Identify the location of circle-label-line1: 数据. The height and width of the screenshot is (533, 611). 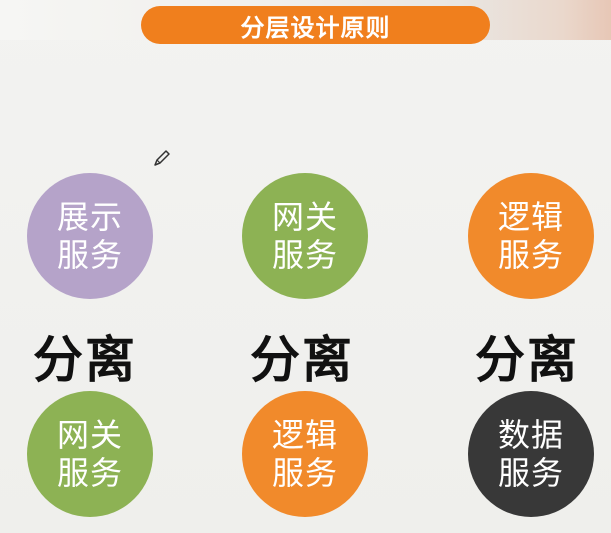
(530, 435).